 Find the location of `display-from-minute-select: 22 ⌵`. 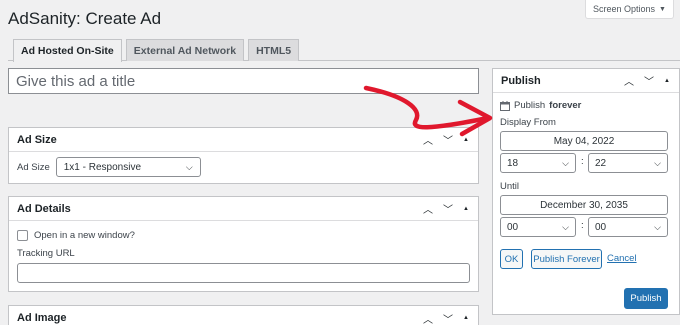

display-from-minute-select: 22 ⌵ is located at coordinates (628, 163).